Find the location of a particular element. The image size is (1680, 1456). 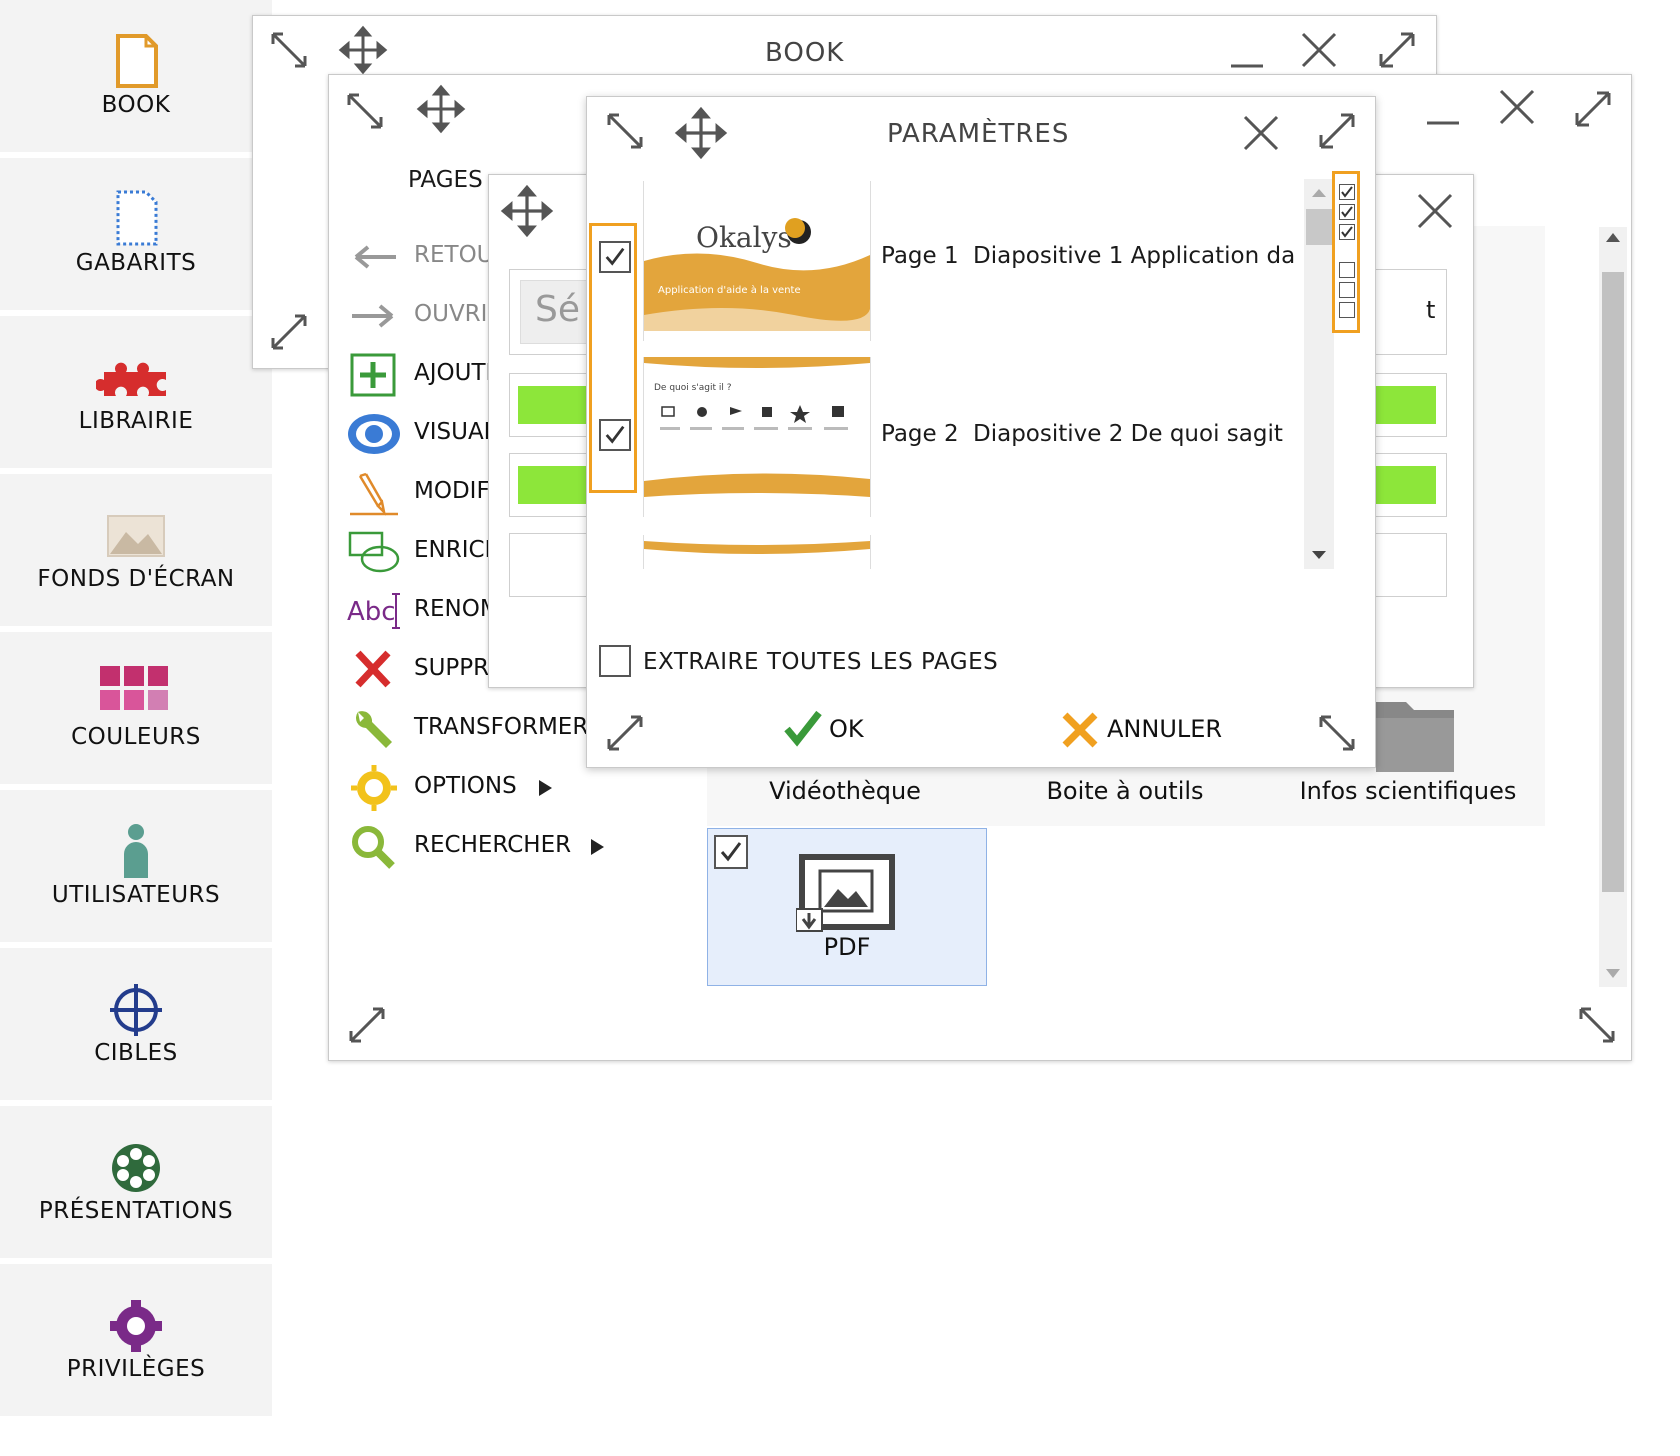

page-thumbnail: Okalys Application d'aide à la vente is located at coordinates (757, 261).